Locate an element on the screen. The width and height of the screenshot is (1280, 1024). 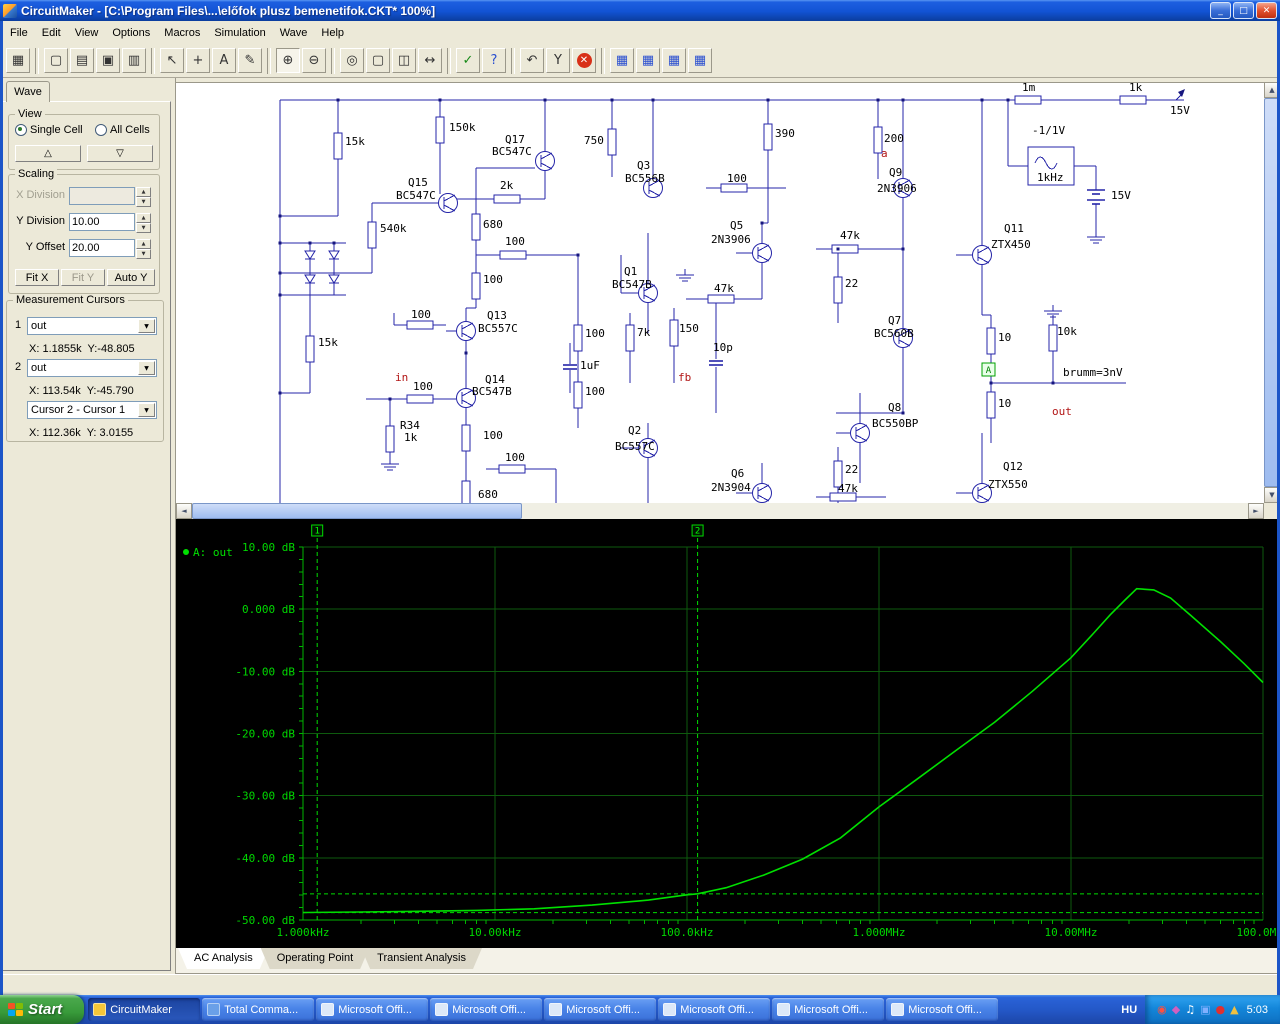
menu-macros: Macros is located at coordinates (182, 33).